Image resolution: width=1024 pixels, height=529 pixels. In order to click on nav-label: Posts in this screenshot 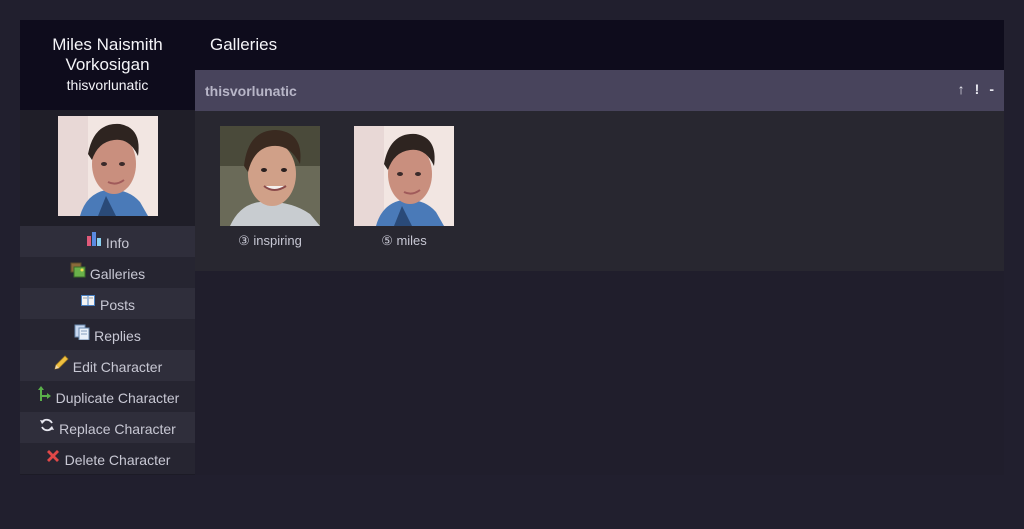, I will do `click(117, 304)`.